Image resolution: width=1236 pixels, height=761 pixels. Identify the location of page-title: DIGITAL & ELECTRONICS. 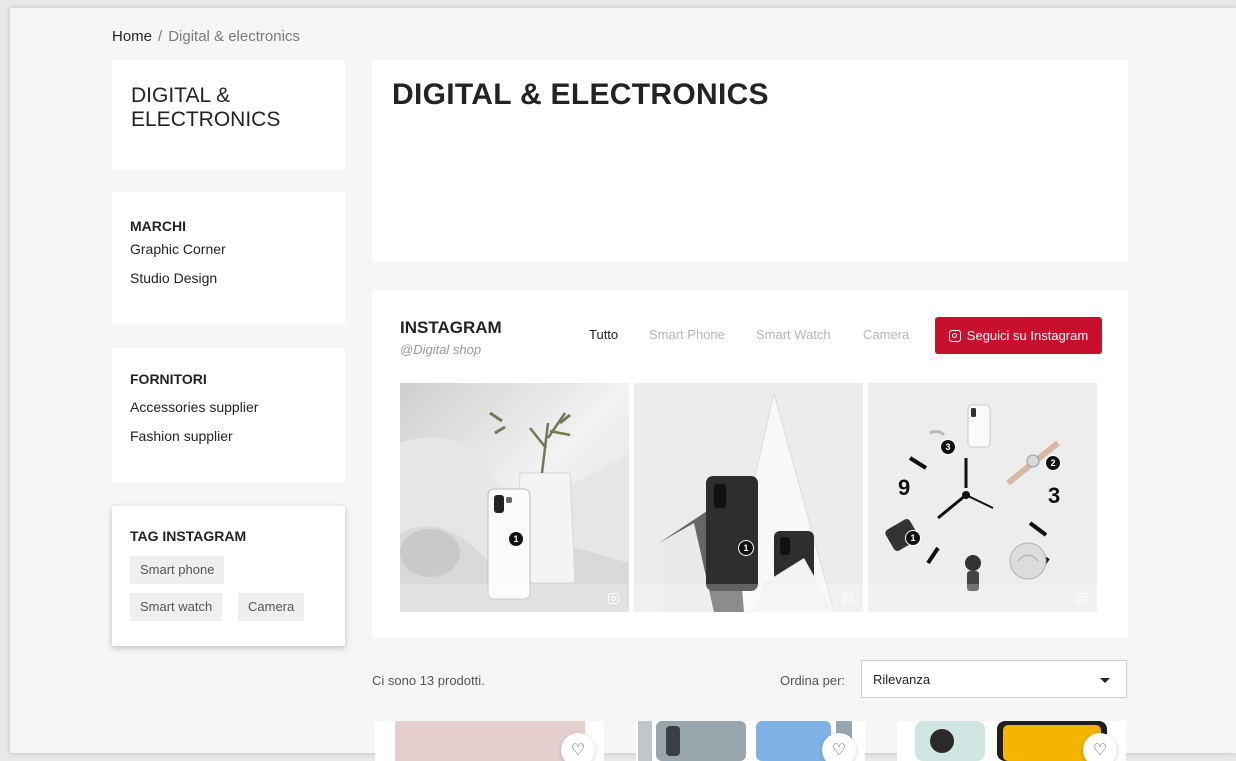
(580, 94).